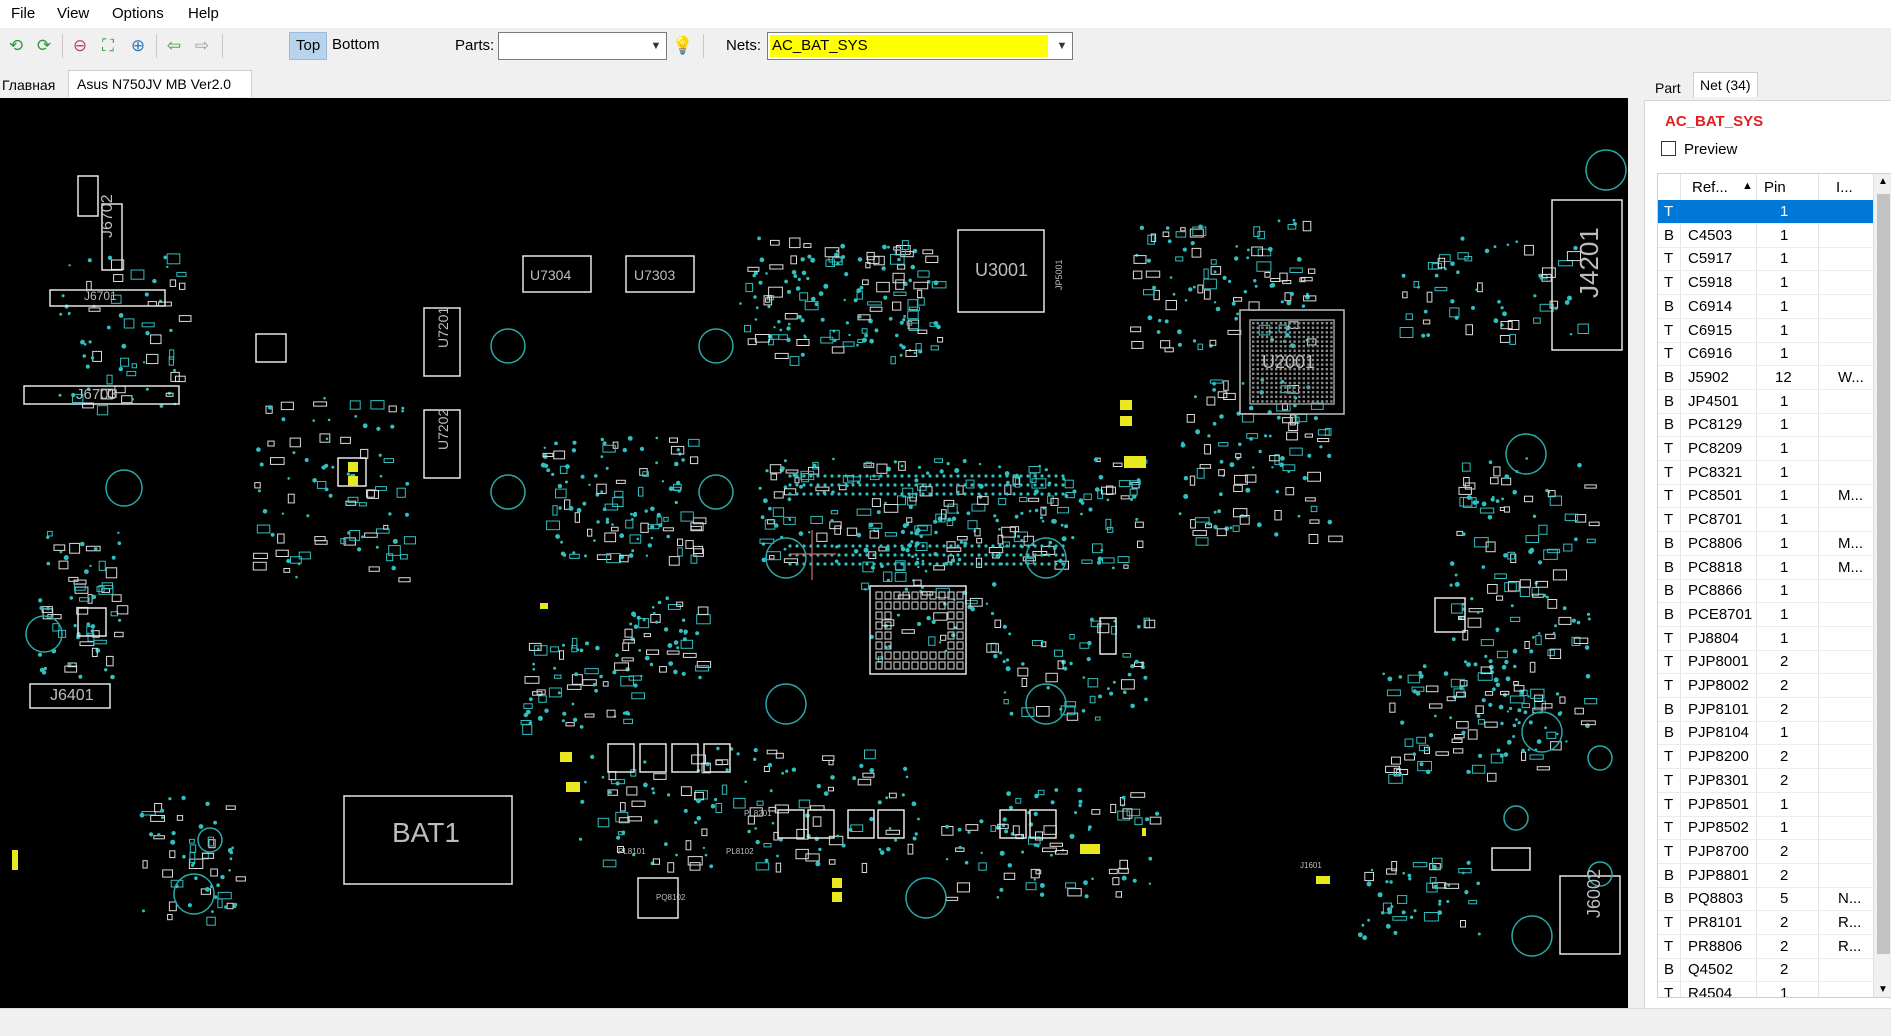 The height and width of the screenshot is (1036, 1891). Describe the element at coordinates (582, 46) in the screenshot. I see `parts-combobox: ▼` at that location.